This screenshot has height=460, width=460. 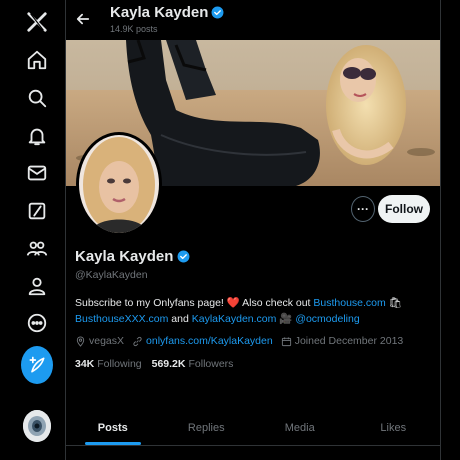 What do you see at coordinates (349, 341) in the screenshot?
I see `joined-text: Joined December 2013` at bounding box center [349, 341].